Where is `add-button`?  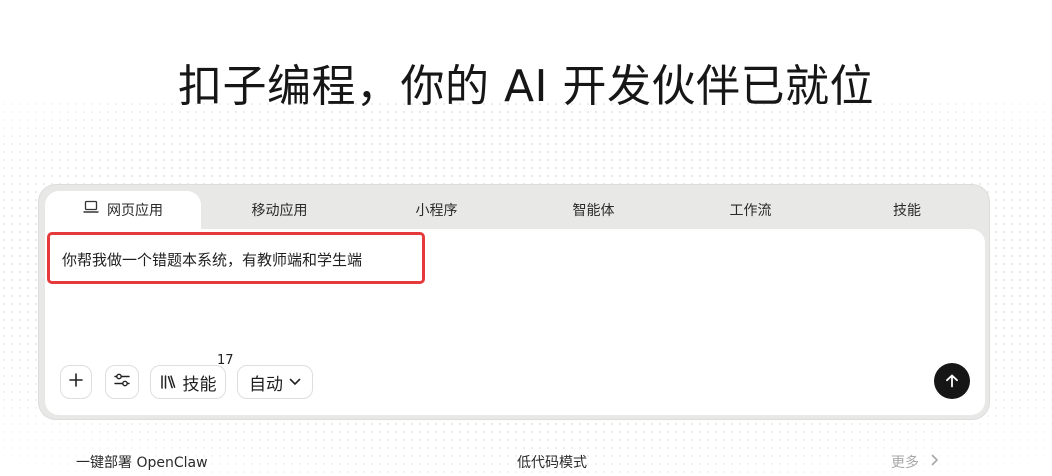 add-button is located at coordinates (76, 382).